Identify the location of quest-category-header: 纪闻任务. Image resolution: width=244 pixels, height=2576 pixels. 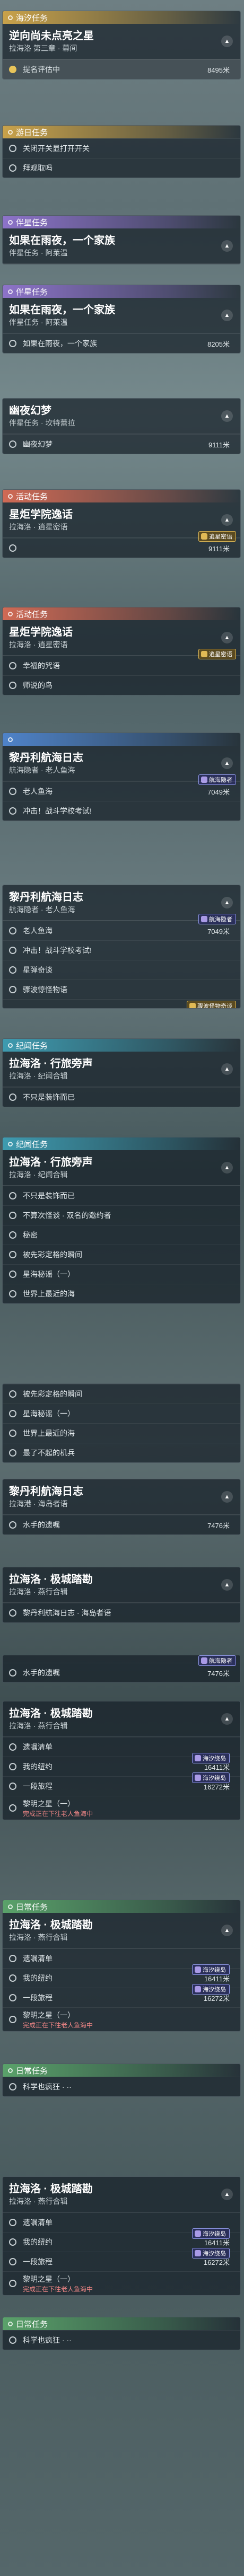
(122, 1045).